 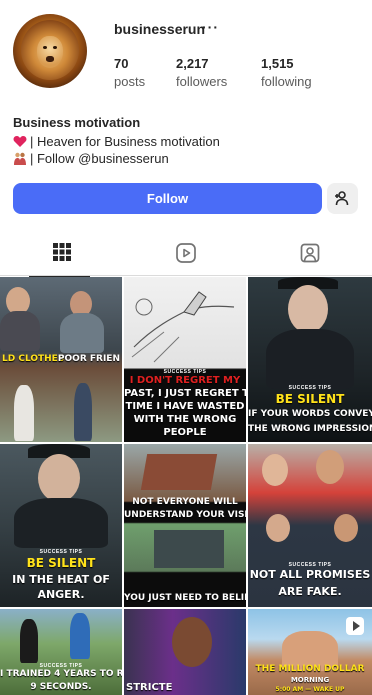 What do you see at coordinates (125, 141) in the screenshot?
I see `bio-text: | Heaven for Business motivation` at bounding box center [125, 141].